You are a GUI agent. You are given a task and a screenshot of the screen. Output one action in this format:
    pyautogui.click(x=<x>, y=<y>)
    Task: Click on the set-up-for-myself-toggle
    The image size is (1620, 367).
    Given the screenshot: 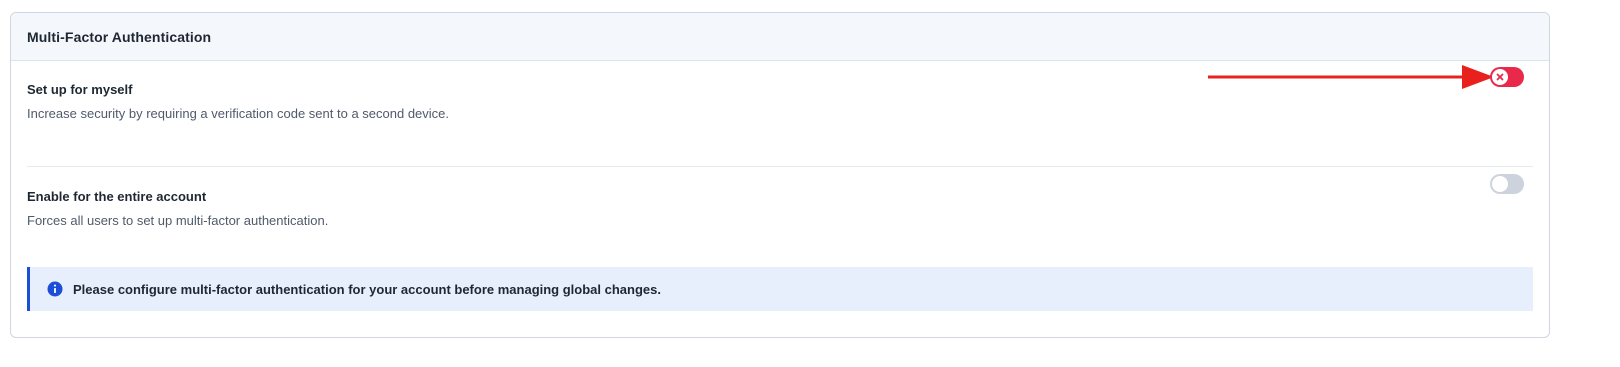 What is the action you would take?
    pyautogui.click(x=1507, y=77)
    